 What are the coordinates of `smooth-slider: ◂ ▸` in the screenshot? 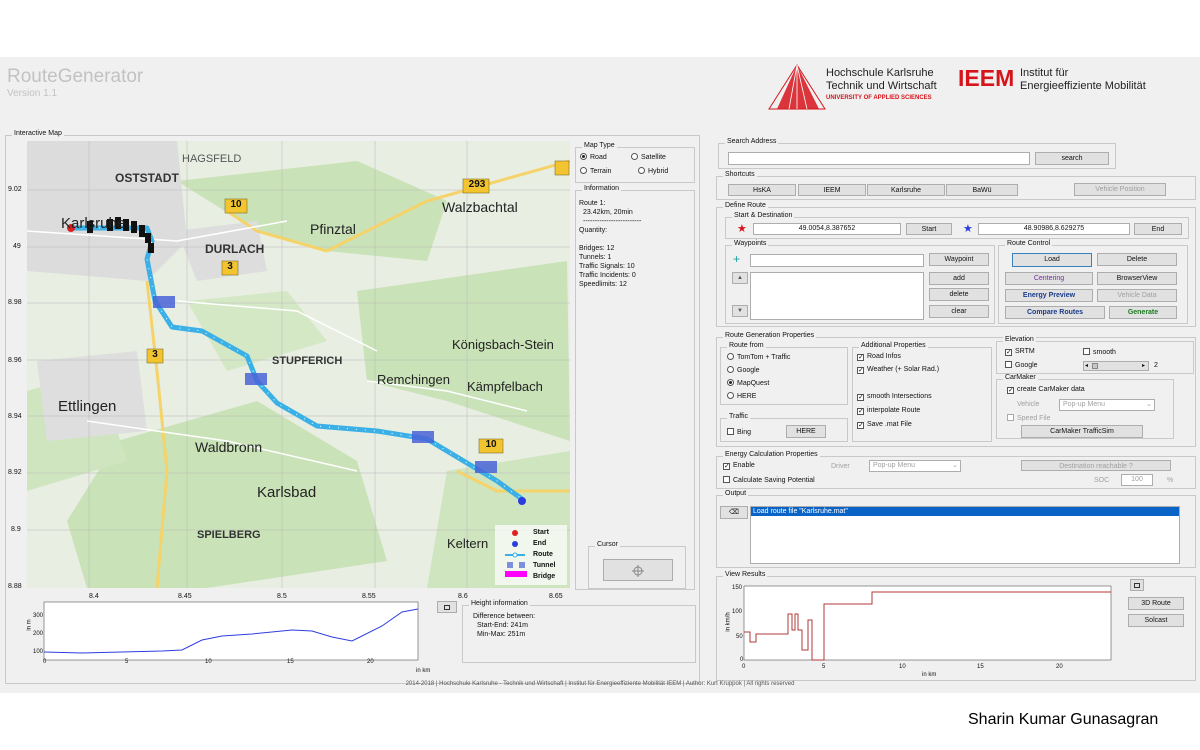 It's located at (1116, 366).